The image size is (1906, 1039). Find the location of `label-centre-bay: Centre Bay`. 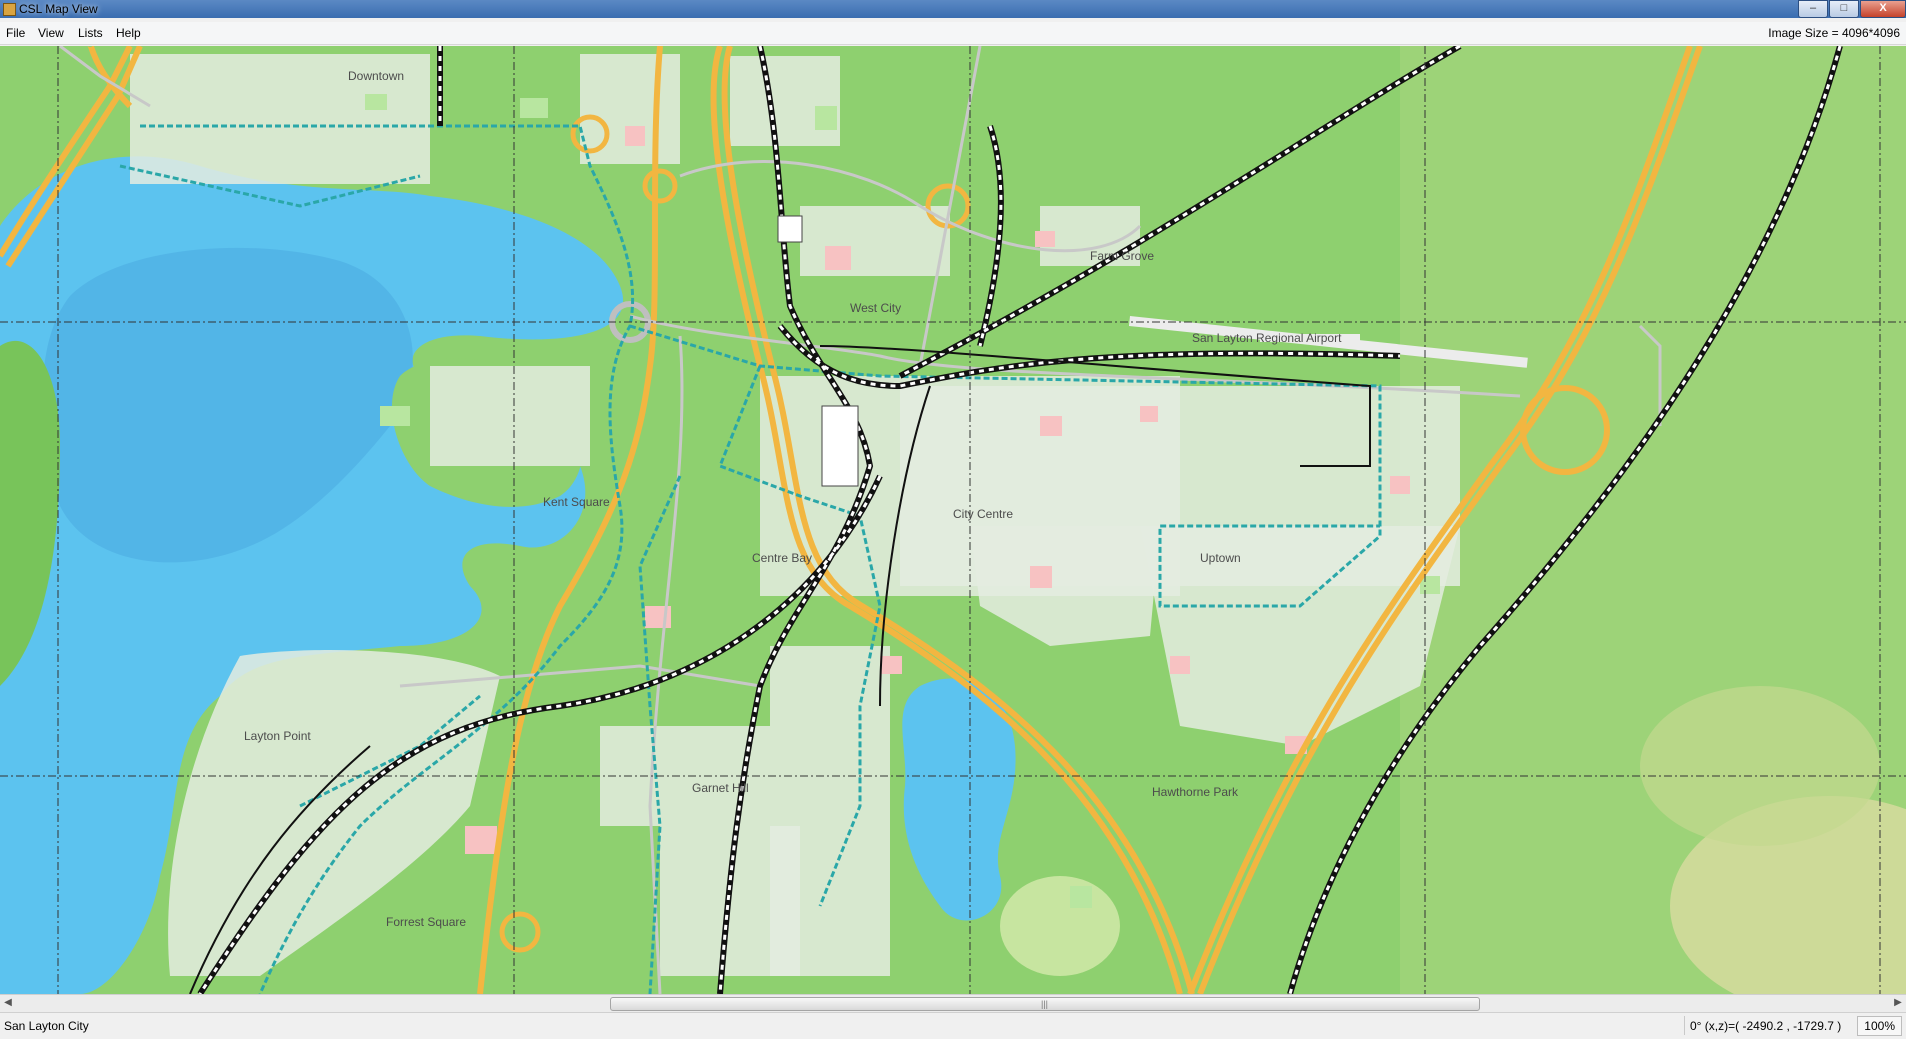

label-centre-bay: Centre Bay is located at coordinates (782, 558).